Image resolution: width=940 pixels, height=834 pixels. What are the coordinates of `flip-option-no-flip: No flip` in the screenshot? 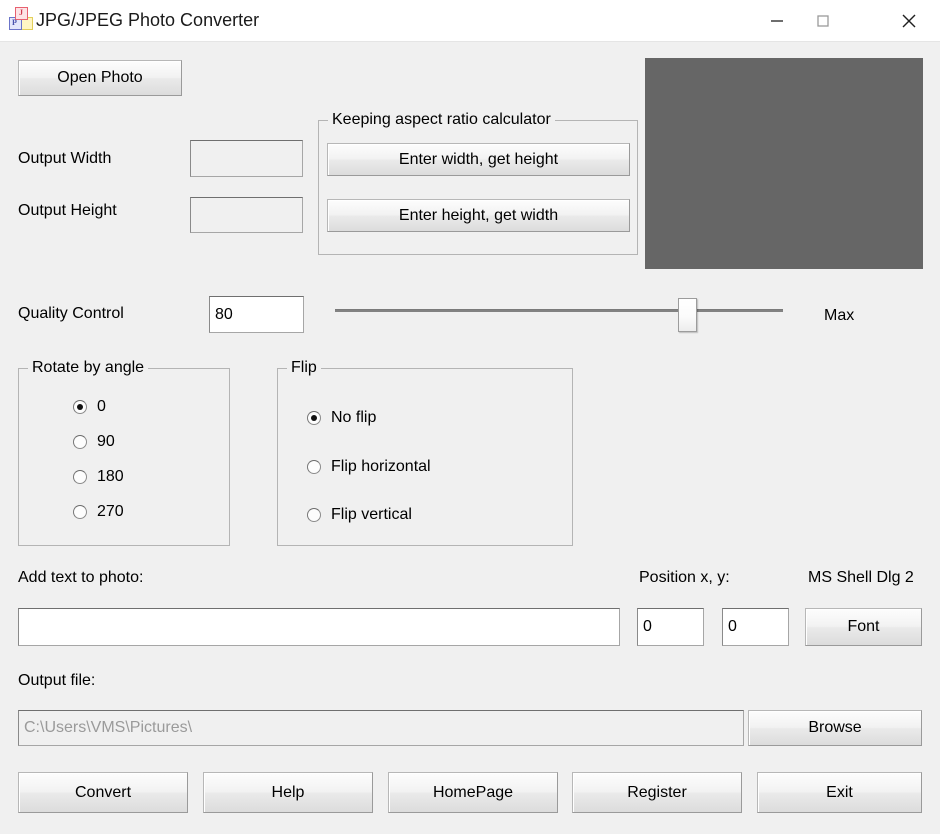 It's located at (341, 418).